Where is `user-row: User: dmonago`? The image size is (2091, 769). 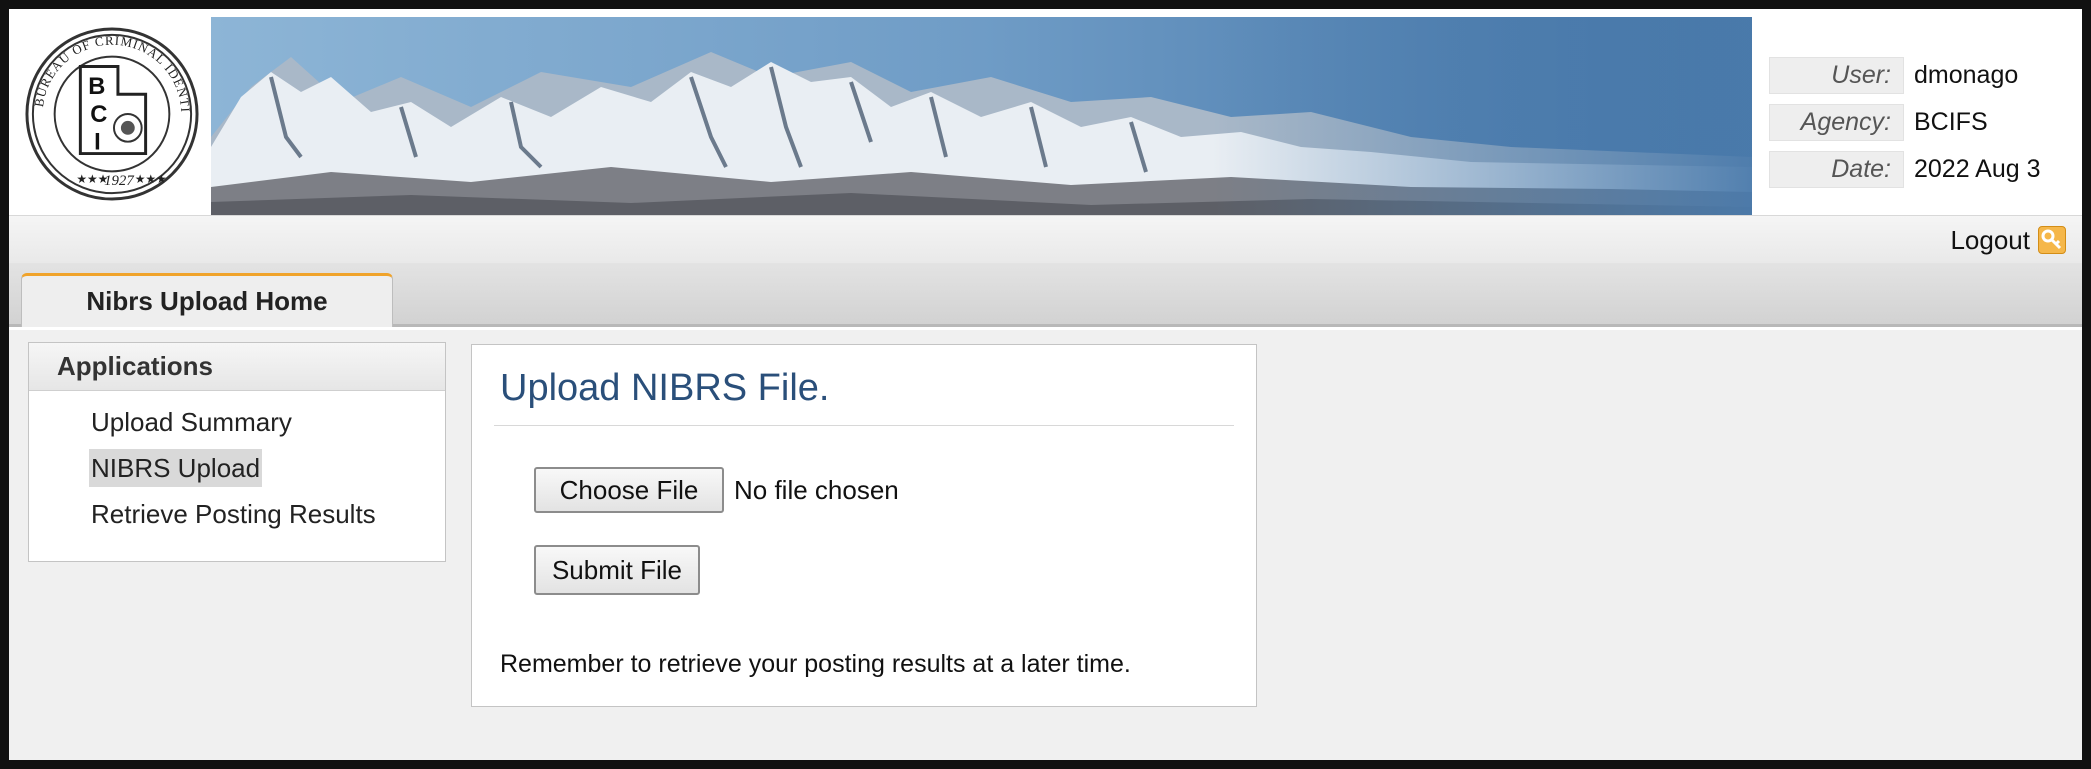 user-row: User: dmonago is located at coordinates (1924, 75).